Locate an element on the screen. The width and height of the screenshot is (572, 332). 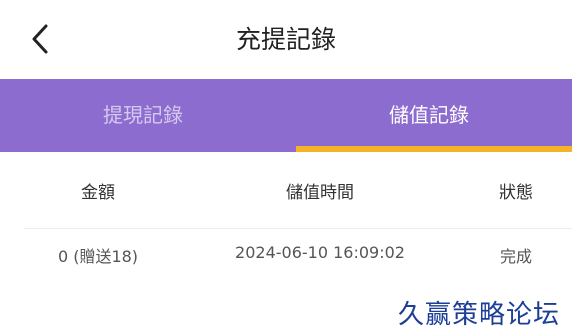
tab-deposit-records: 儲值記錄 is located at coordinates (429, 115).